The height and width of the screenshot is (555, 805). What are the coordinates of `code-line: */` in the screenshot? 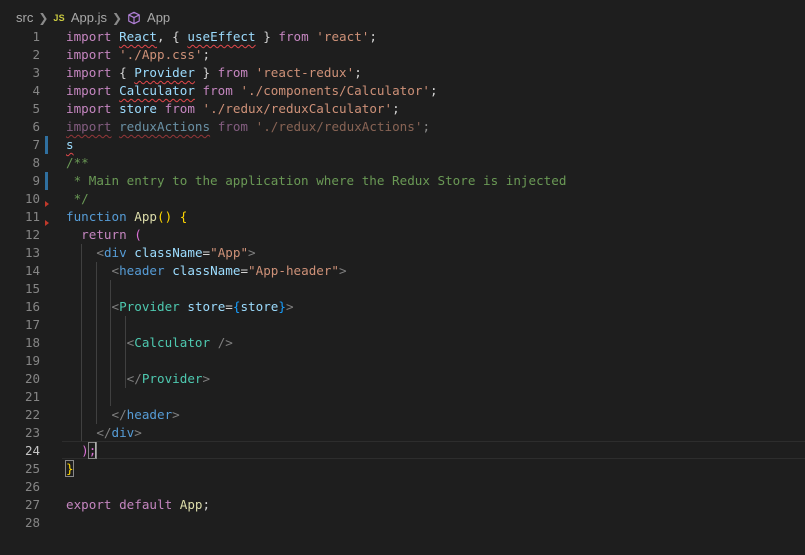 It's located at (77, 199).